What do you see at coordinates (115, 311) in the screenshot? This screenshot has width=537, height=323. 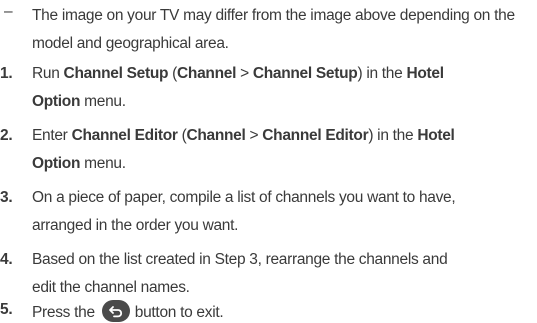 I see `back-button-icon` at bounding box center [115, 311].